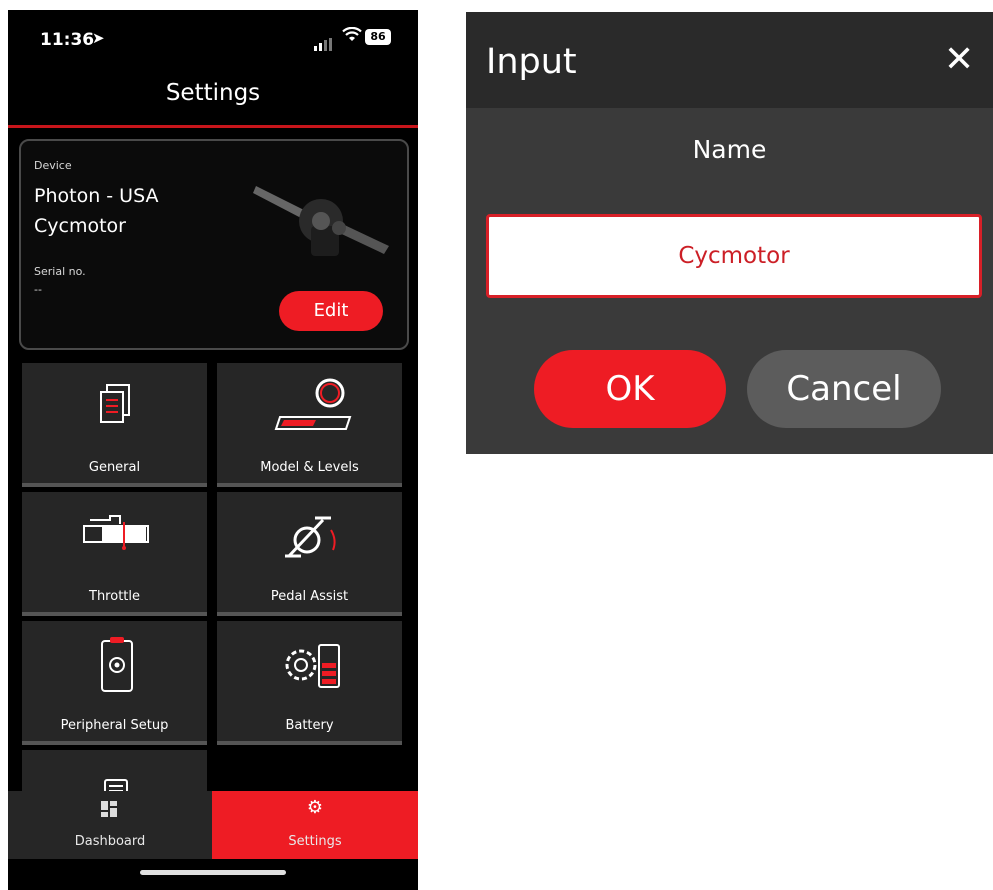 This screenshot has height=890, width=993. What do you see at coordinates (630, 389) in the screenshot?
I see `ok-button: OK` at bounding box center [630, 389].